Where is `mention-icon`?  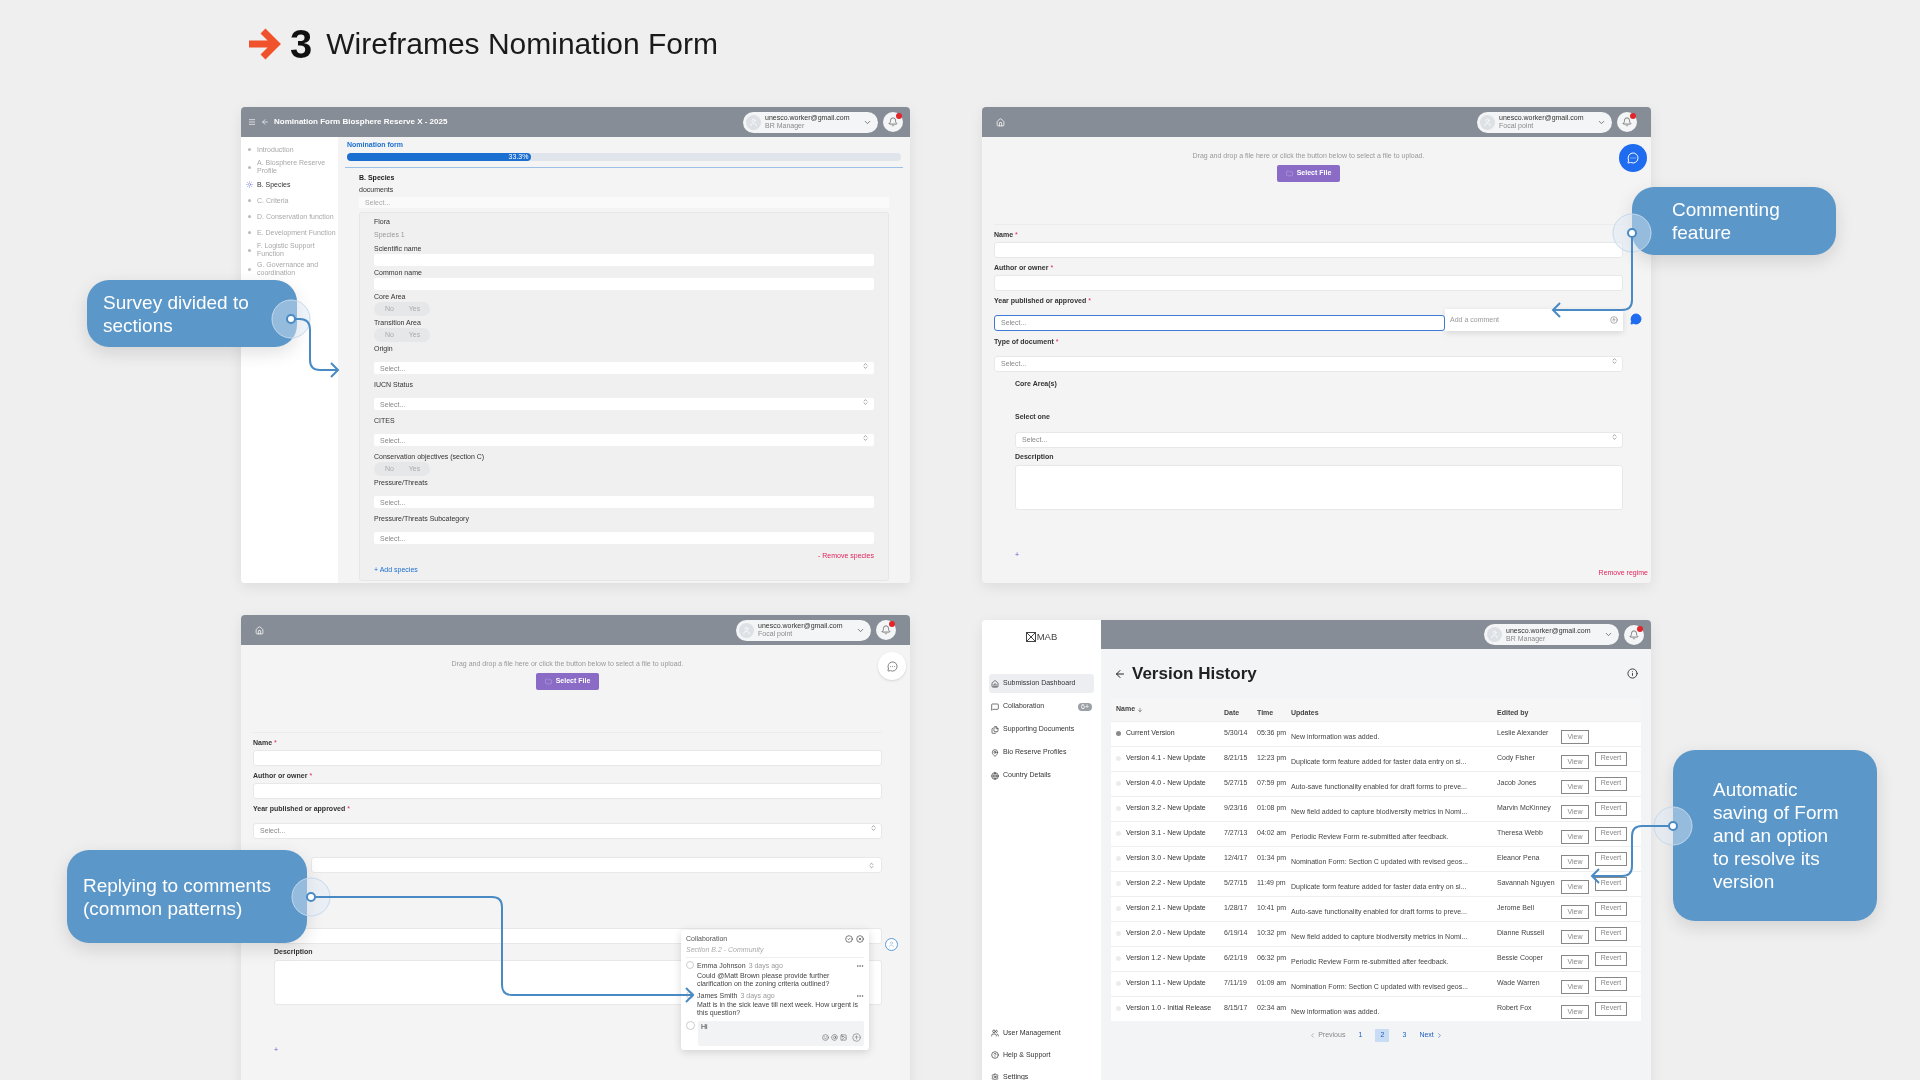 mention-icon is located at coordinates (834, 1037).